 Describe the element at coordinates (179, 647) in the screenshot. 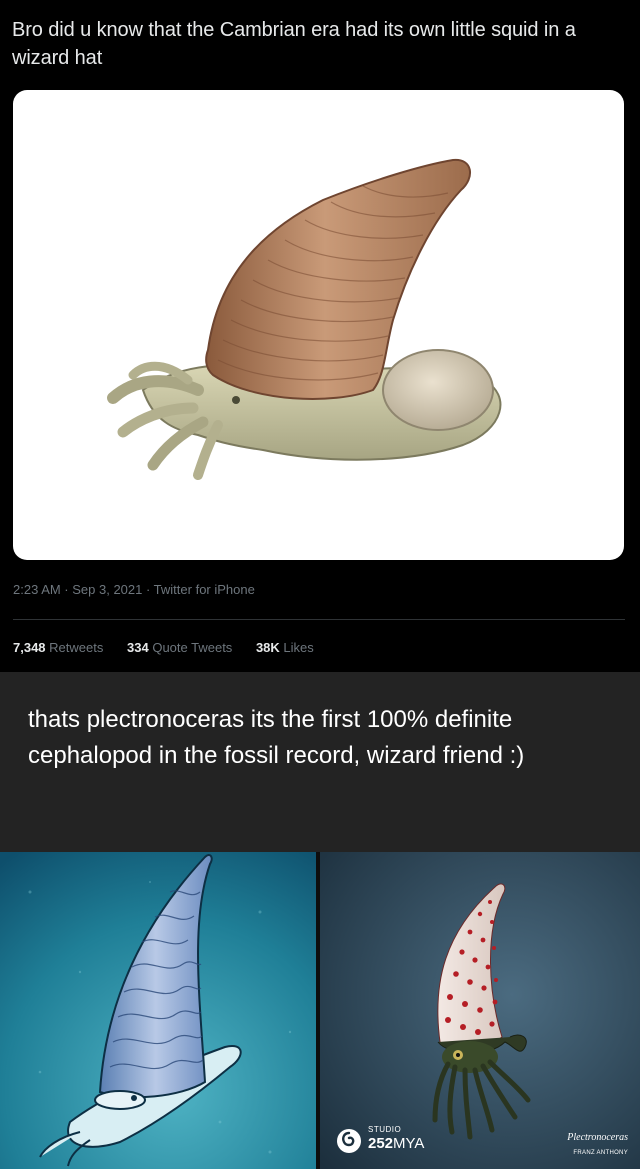

I see `quote-tweets-stat: 334 Quote Tweets` at that location.